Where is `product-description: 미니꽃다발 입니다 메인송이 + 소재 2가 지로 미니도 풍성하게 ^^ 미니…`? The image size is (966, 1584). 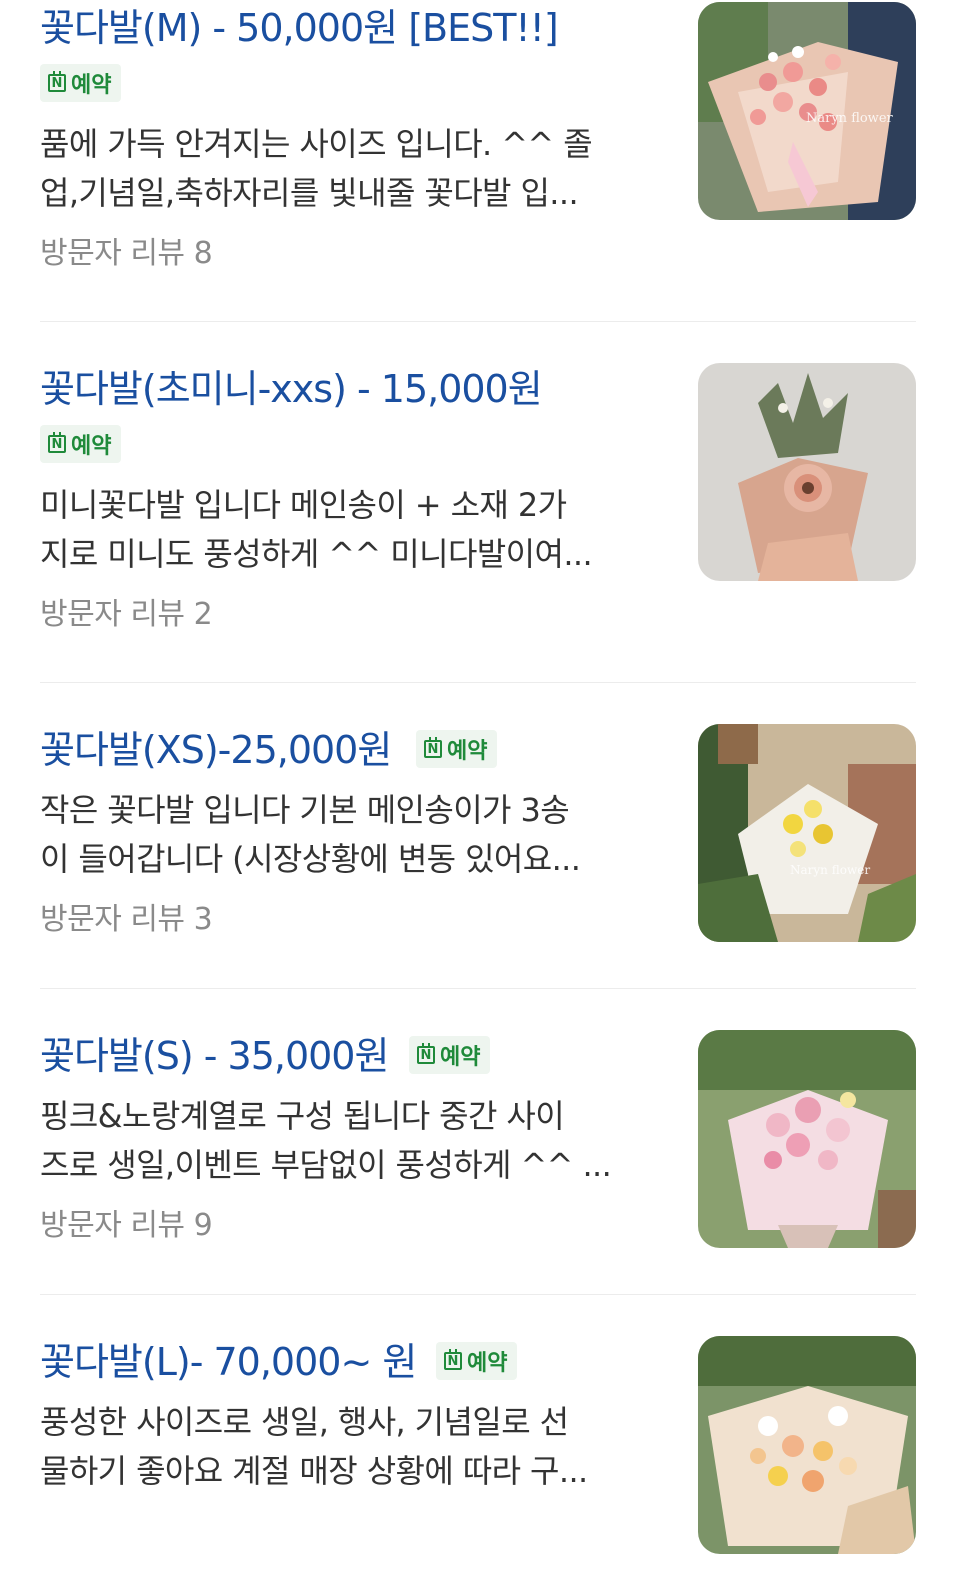
product-description: 미니꽃다발 입니다 메인송이 + 소재 2가 지로 미니도 풍성하게 ^^ 미니… is located at coordinates (316, 529).